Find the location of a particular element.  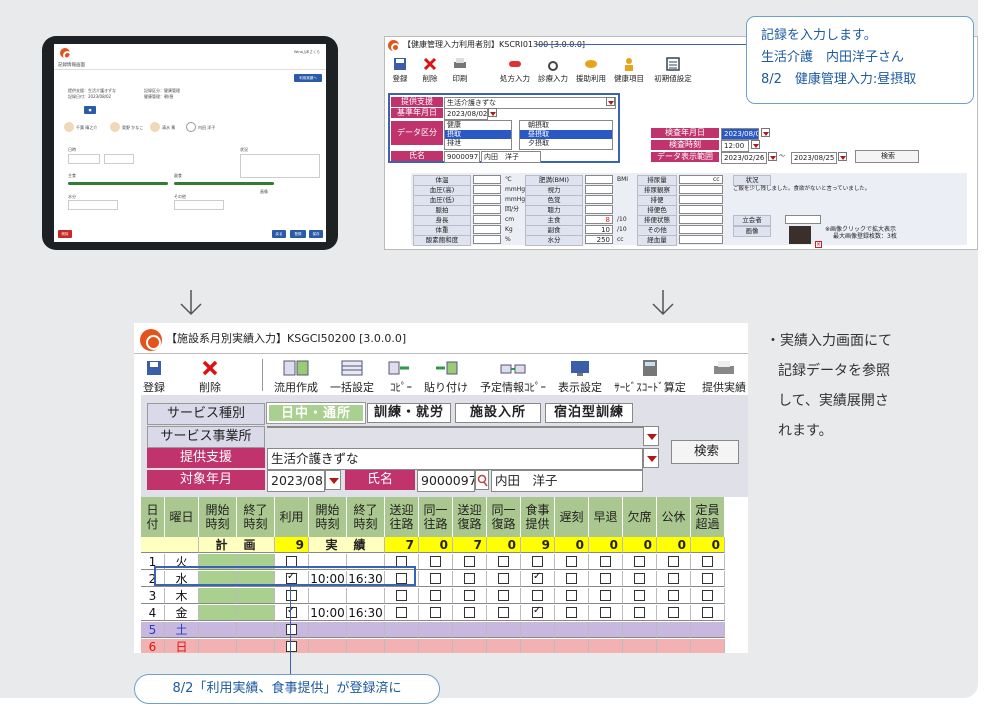

list-item: 摂取 is located at coordinates (478, 134).